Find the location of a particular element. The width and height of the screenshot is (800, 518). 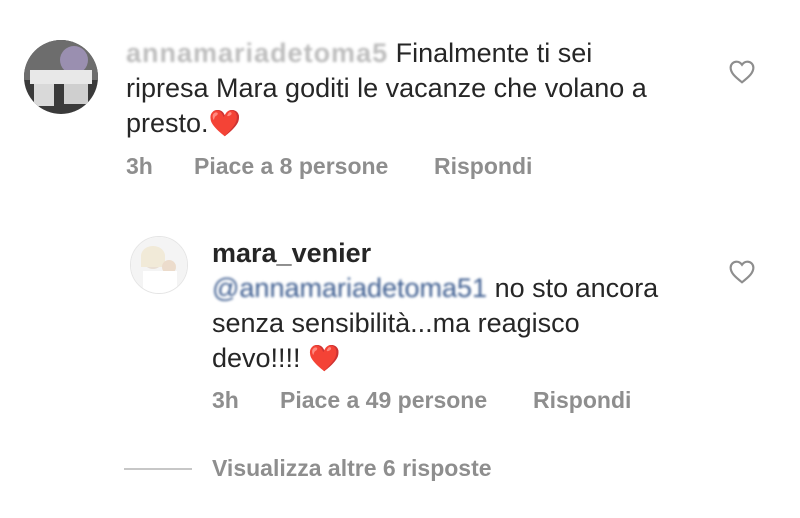

view-more-replies: Visualizza altre 6 risposte is located at coordinates (308, 468).